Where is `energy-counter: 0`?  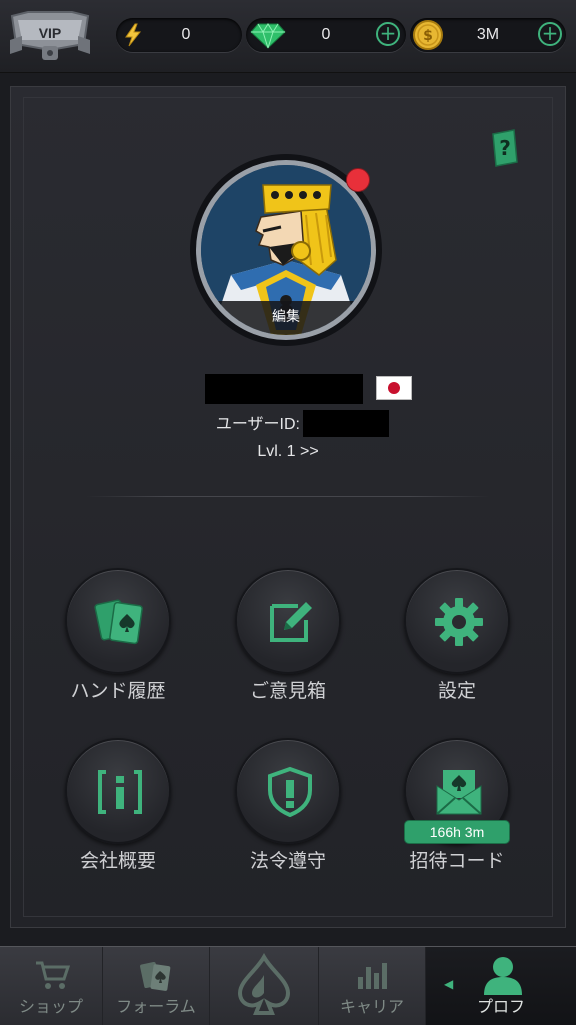
energy-counter: 0 is located at coordinates (179, 35).